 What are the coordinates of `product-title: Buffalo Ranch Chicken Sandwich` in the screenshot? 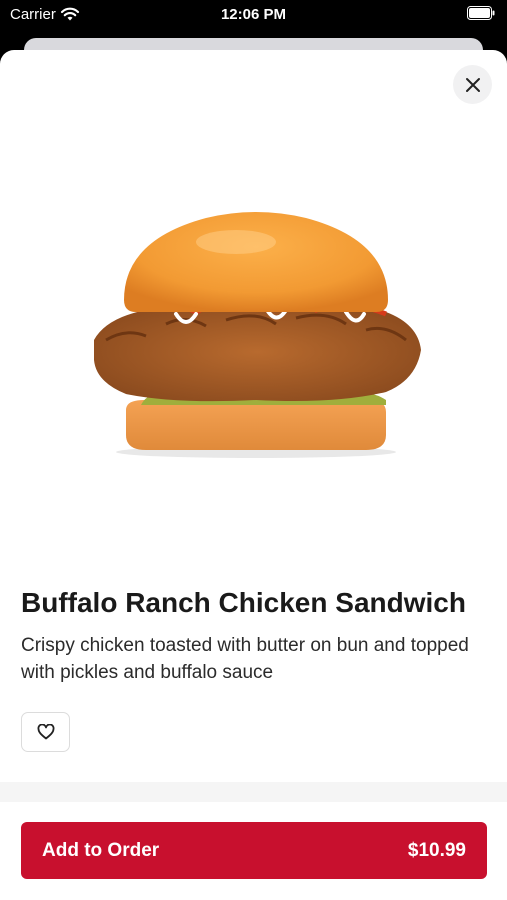 It's located at (243, 602).